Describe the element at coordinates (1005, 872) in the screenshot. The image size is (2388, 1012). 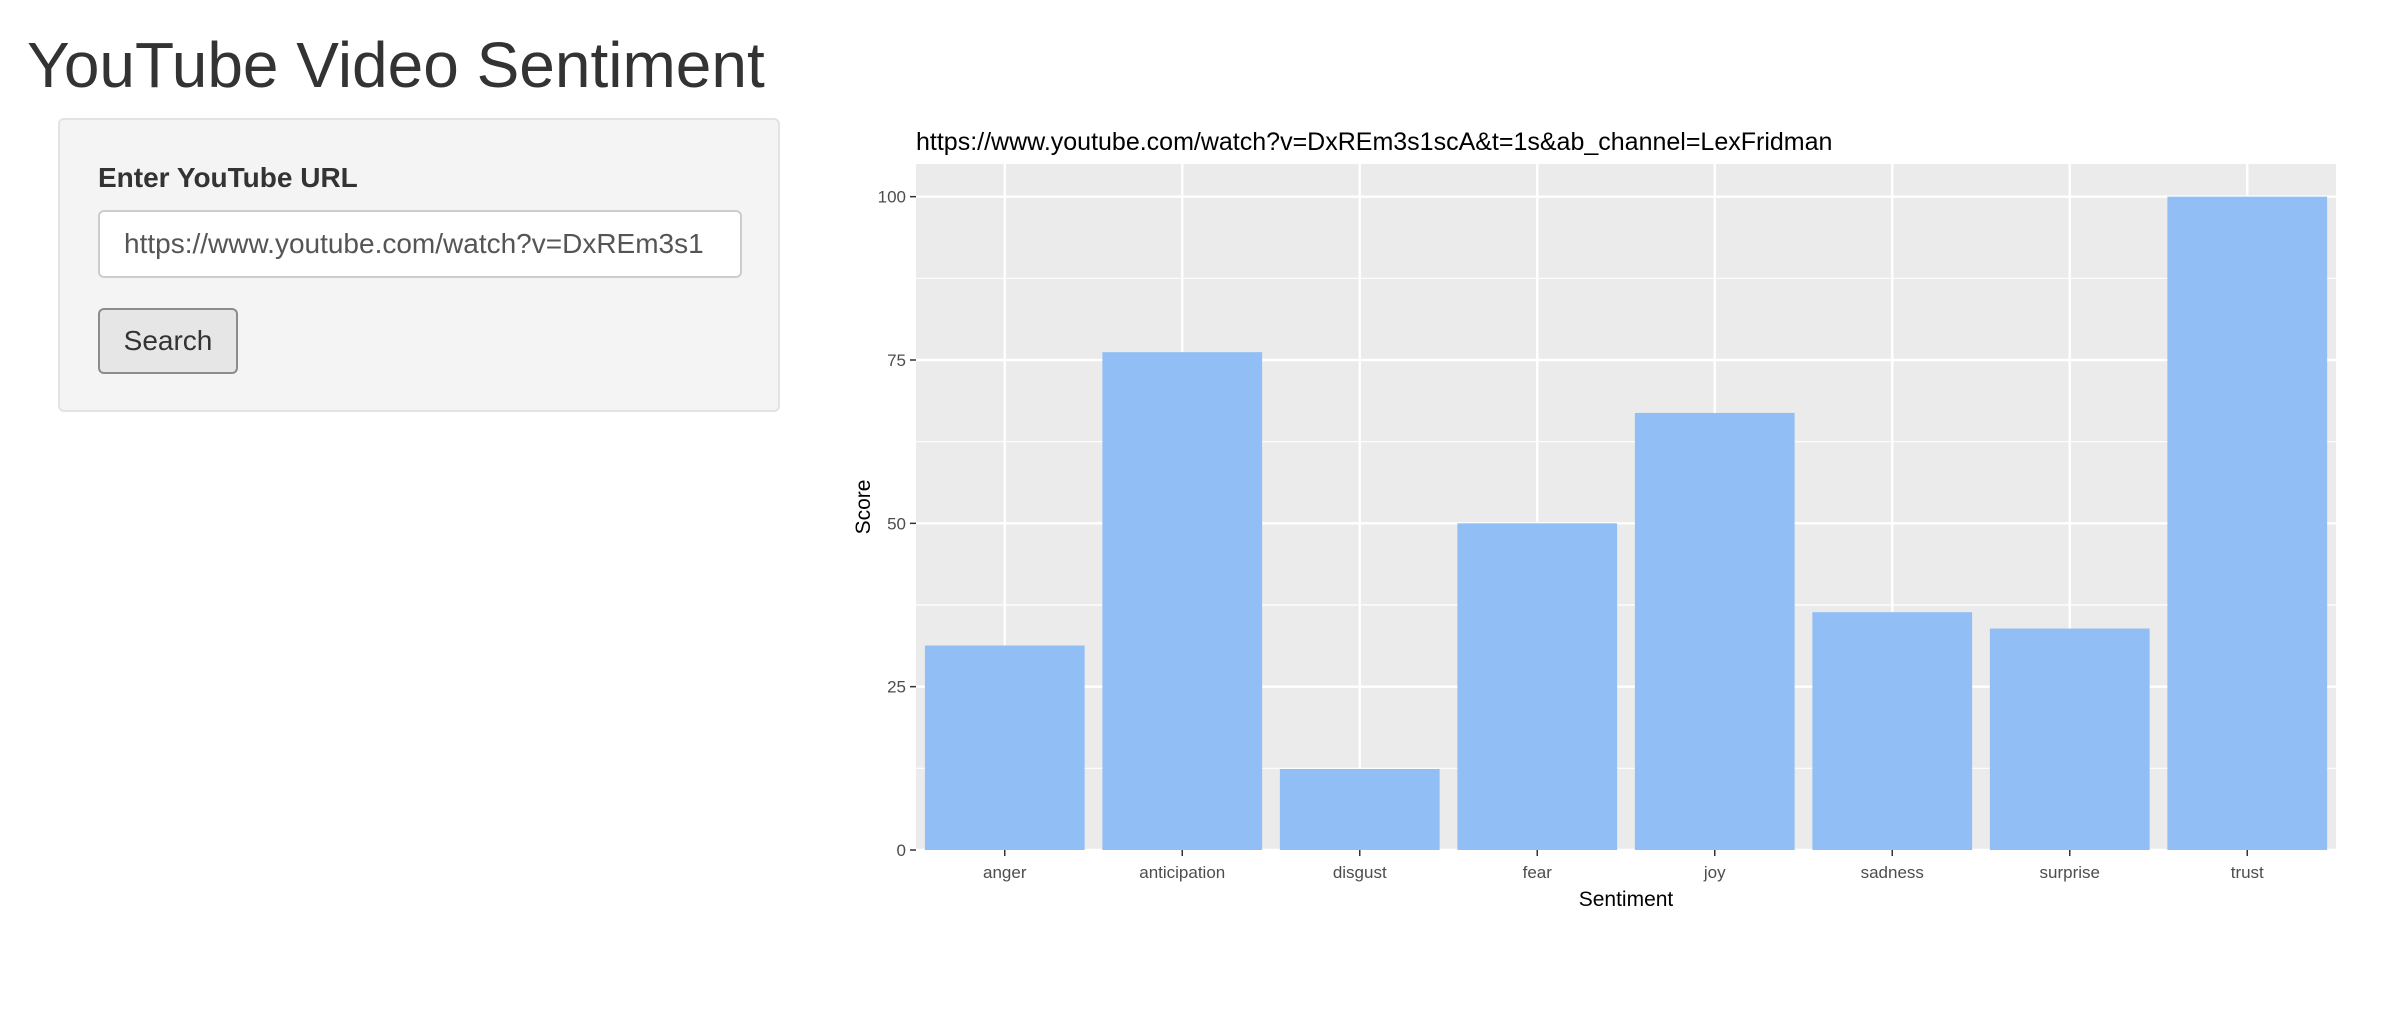
I see `x-tick-label: anger` at that location.